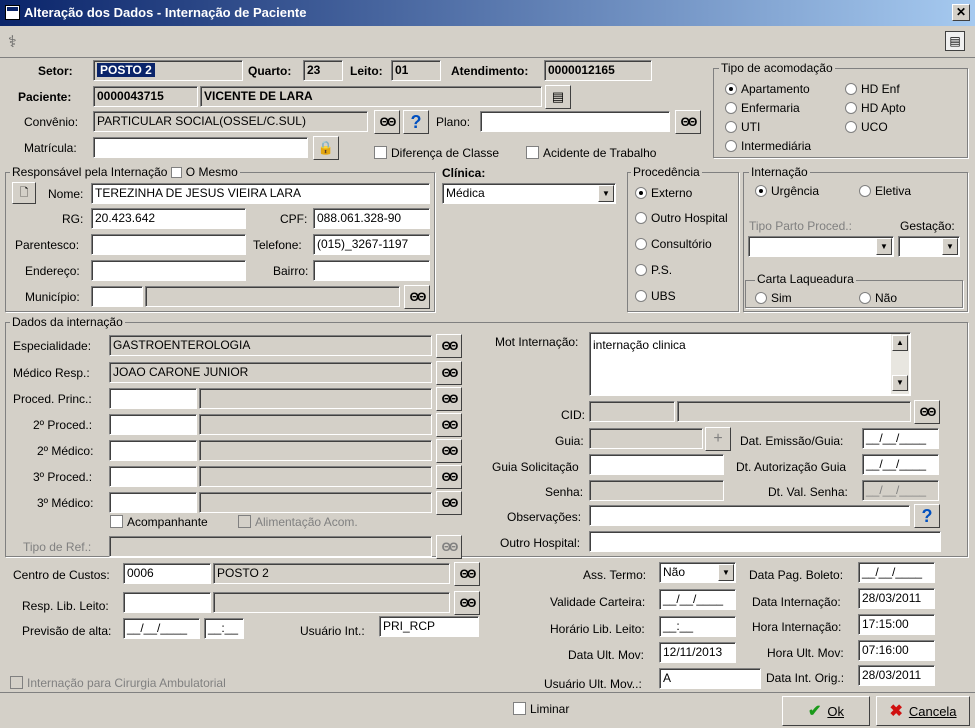 This screenshot has height=728, width=975. Describe the element at coordinates (331, 573) in the screenshot. I see `centro-custos-name: POSTO 2` at that location.